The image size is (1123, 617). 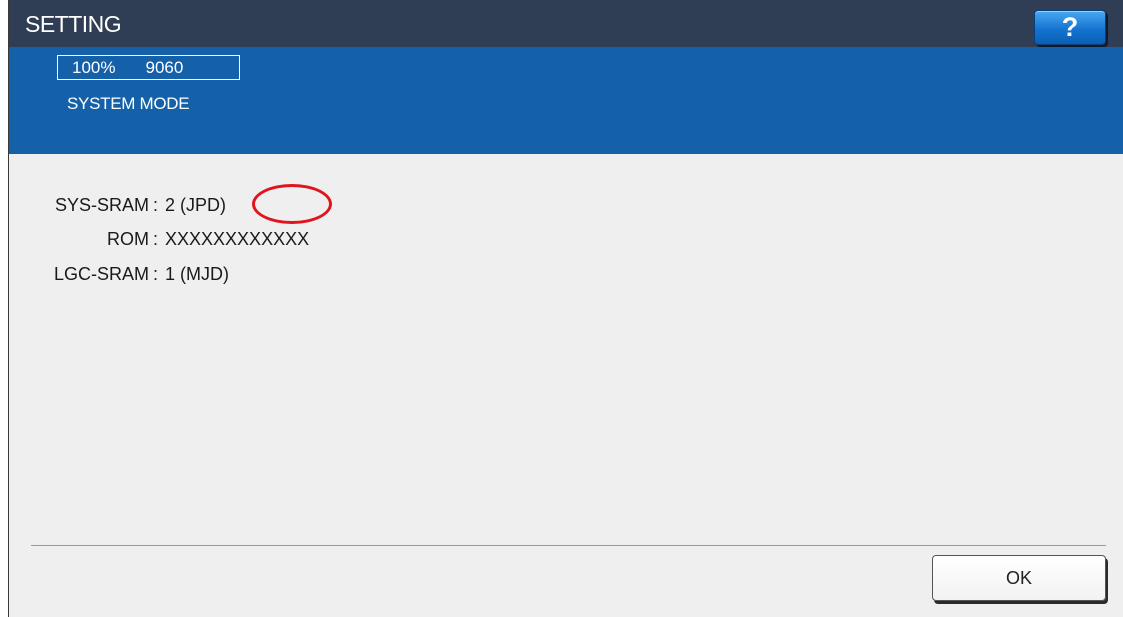 I want to click on info-row-rom: ROM : XXXXXXXXXXXX, so click(x=159, y=239).